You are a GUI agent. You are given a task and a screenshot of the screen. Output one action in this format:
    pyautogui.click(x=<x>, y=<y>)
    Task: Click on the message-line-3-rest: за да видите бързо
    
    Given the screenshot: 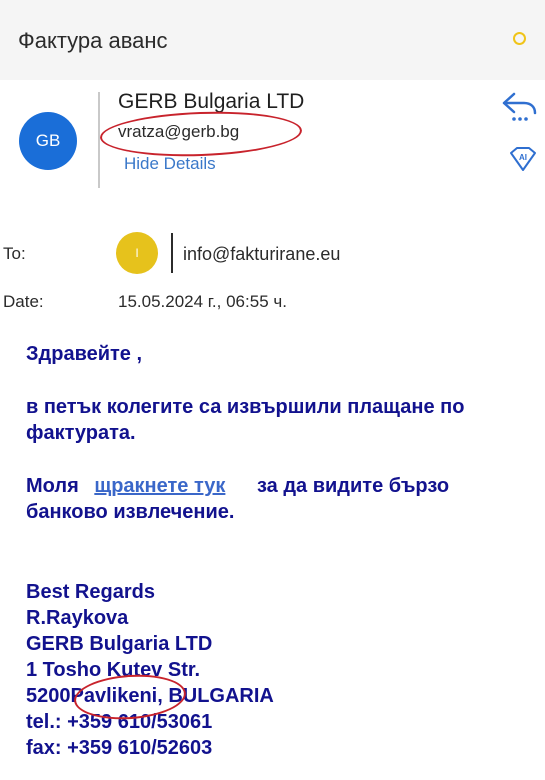 What is the action you would take?
    pyautogui.click(x=353, y=486)
    